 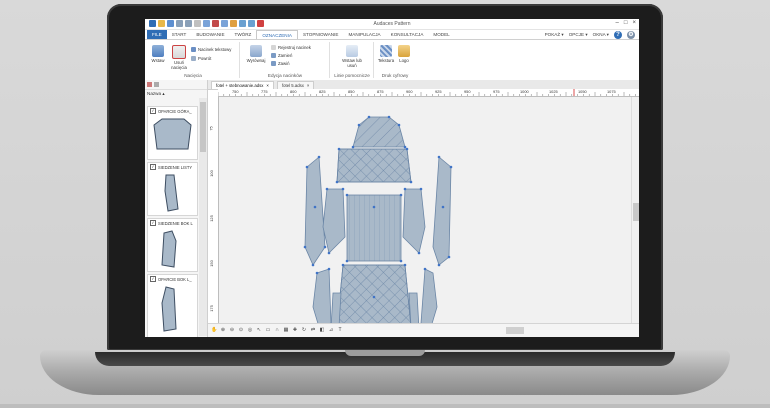 I want to click on ruler-top-label: 1000, so click(x=524, y=91).